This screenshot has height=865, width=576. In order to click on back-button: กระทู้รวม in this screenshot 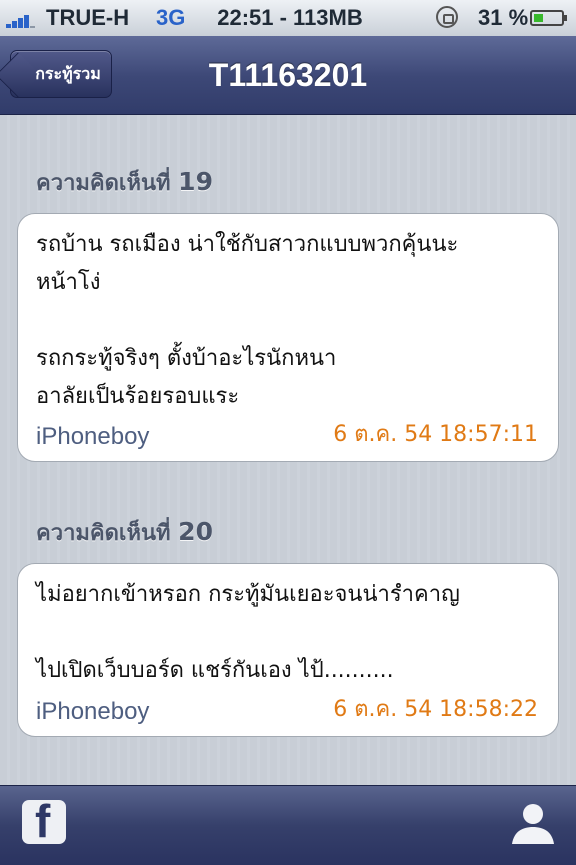, I will do `click(61, 74)`.